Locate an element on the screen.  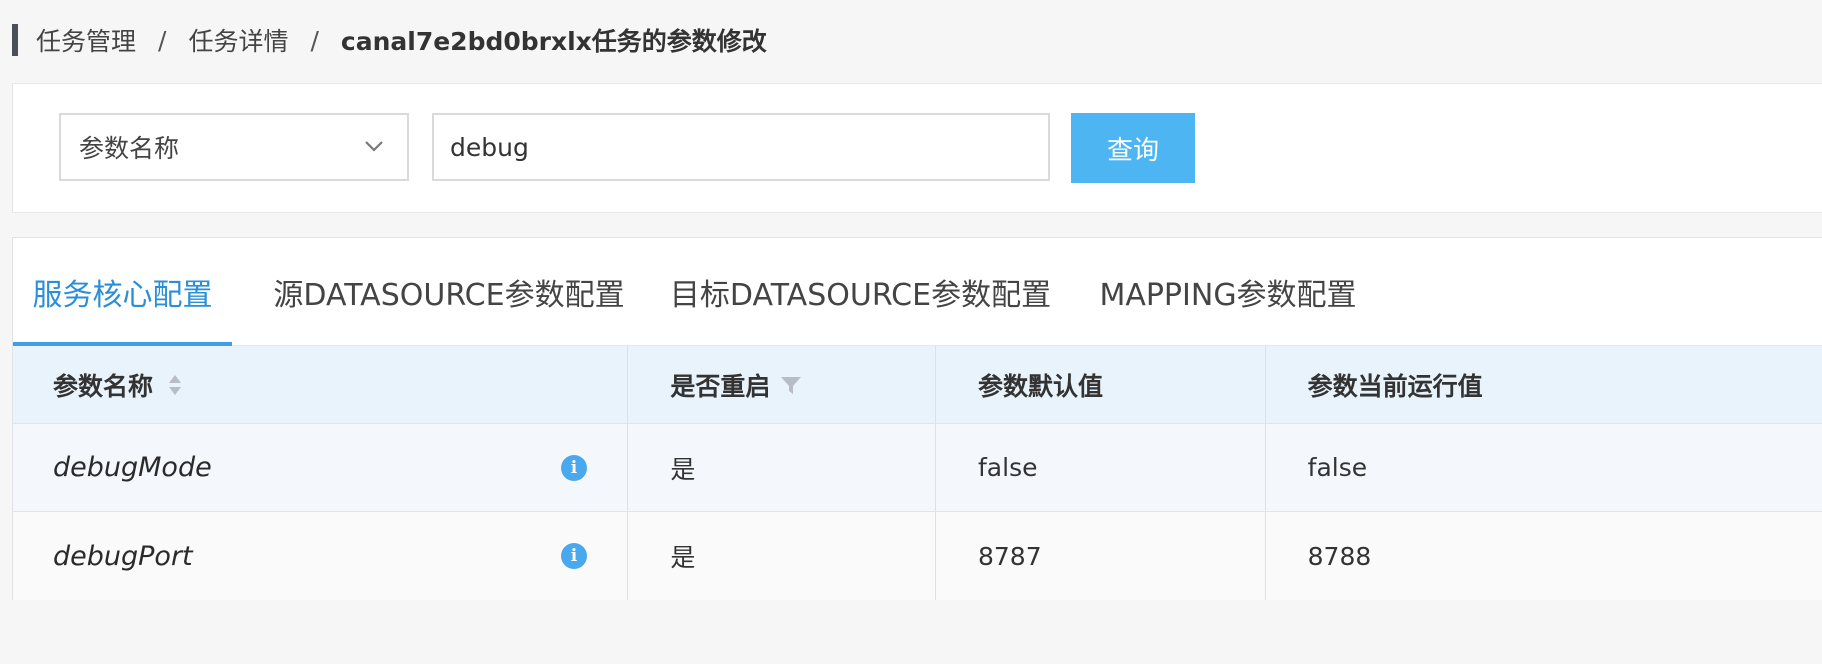
table-row: debugPort i 是 8787 8788 is located at coordinates (917, 556).